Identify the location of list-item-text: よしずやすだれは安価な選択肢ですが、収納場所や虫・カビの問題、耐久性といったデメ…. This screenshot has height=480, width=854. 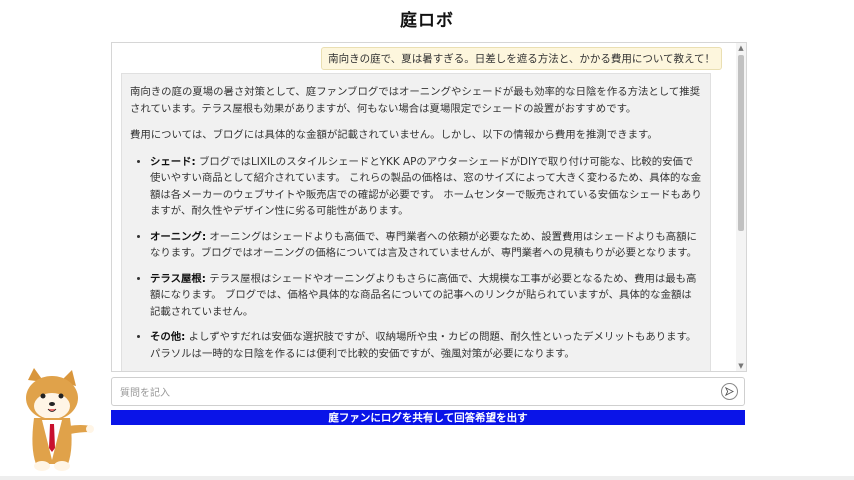
(423, 345).